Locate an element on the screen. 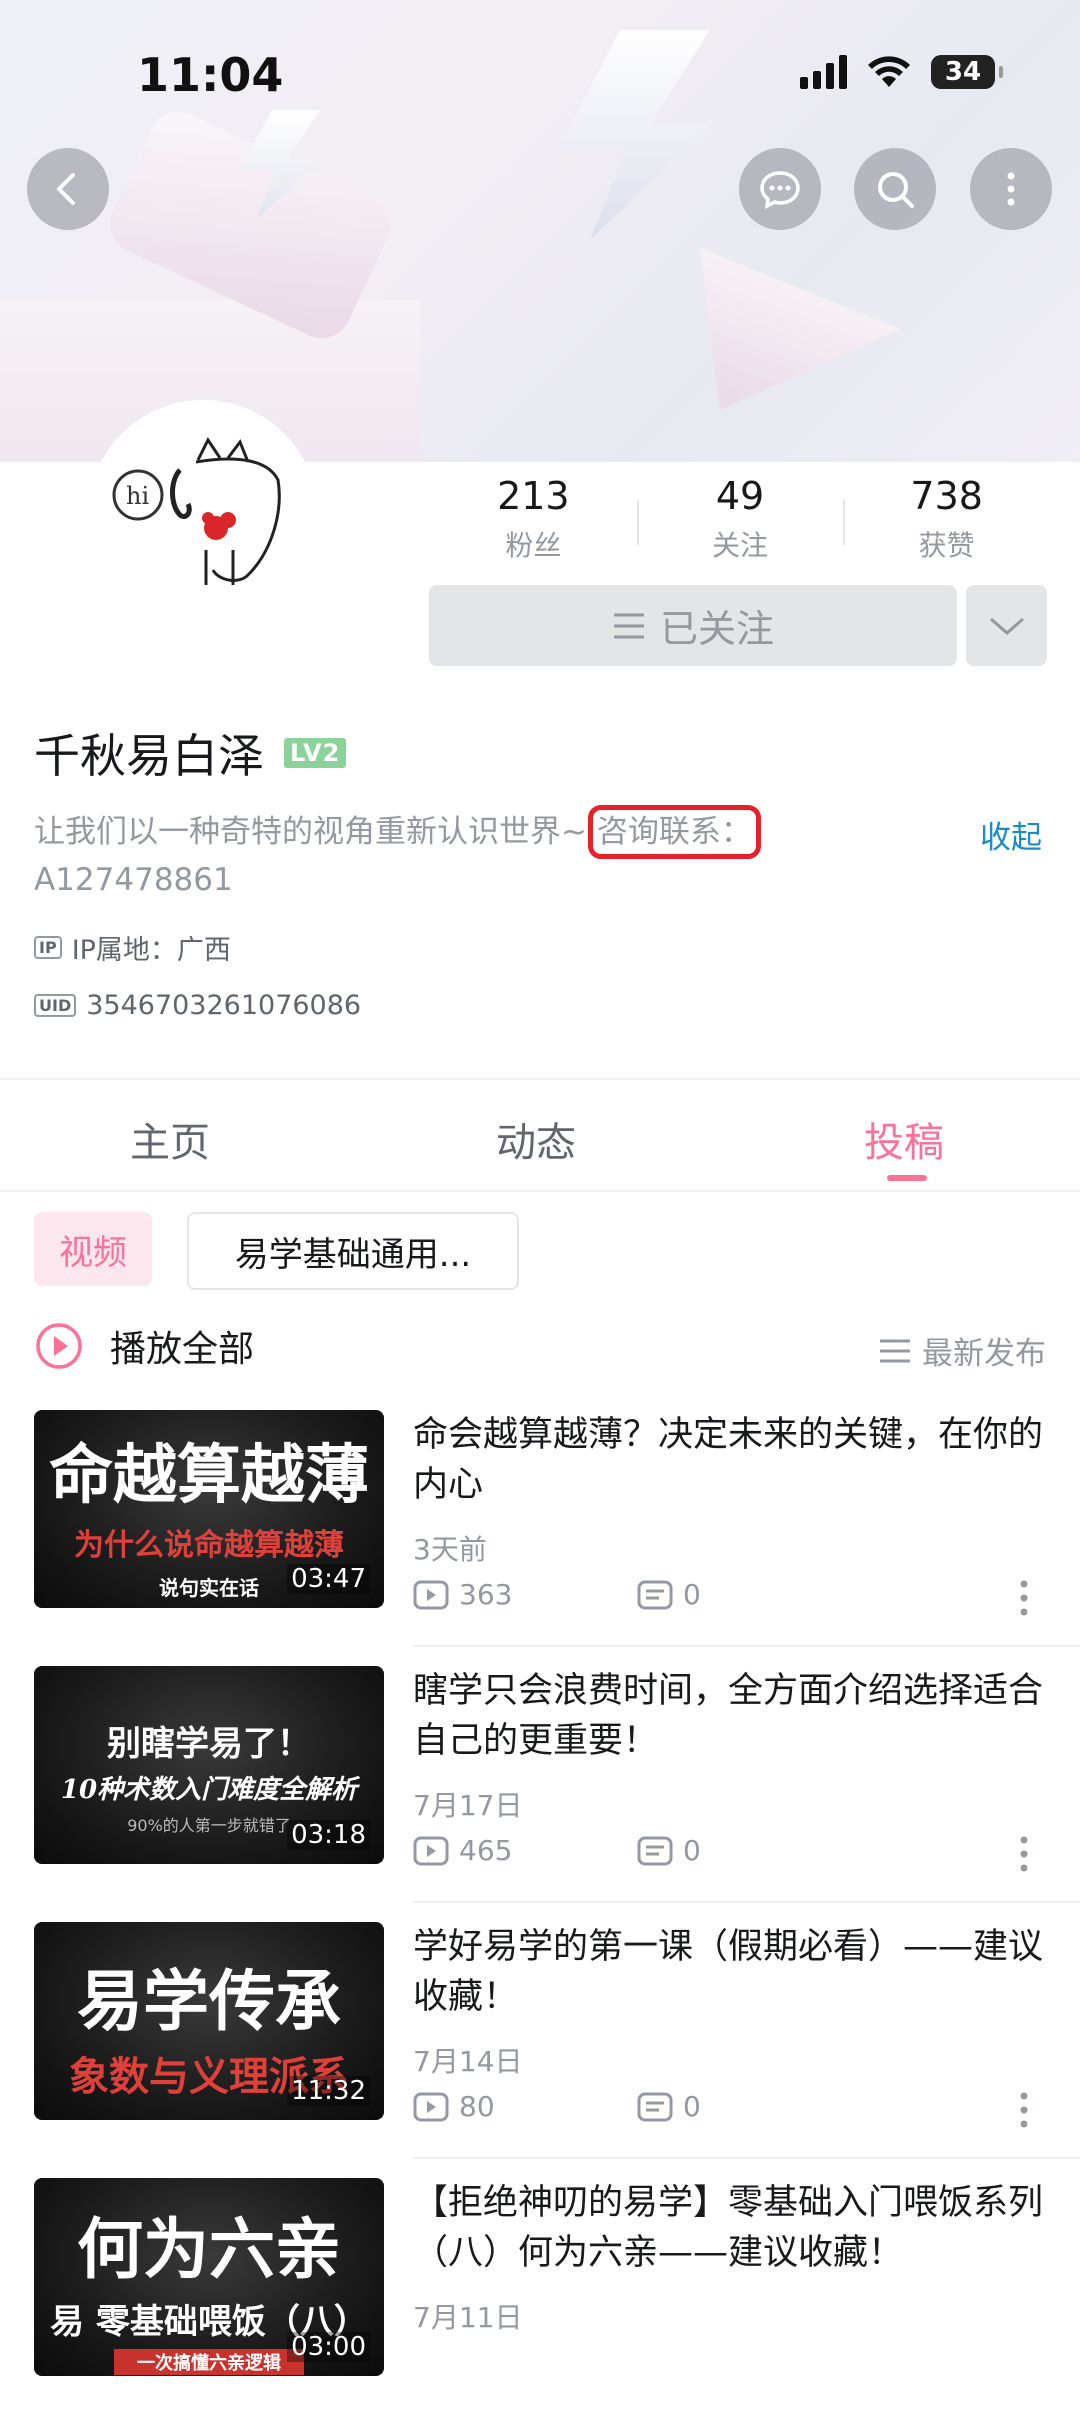  video-duration: 03:00 is located at coordinates (328, 2347).